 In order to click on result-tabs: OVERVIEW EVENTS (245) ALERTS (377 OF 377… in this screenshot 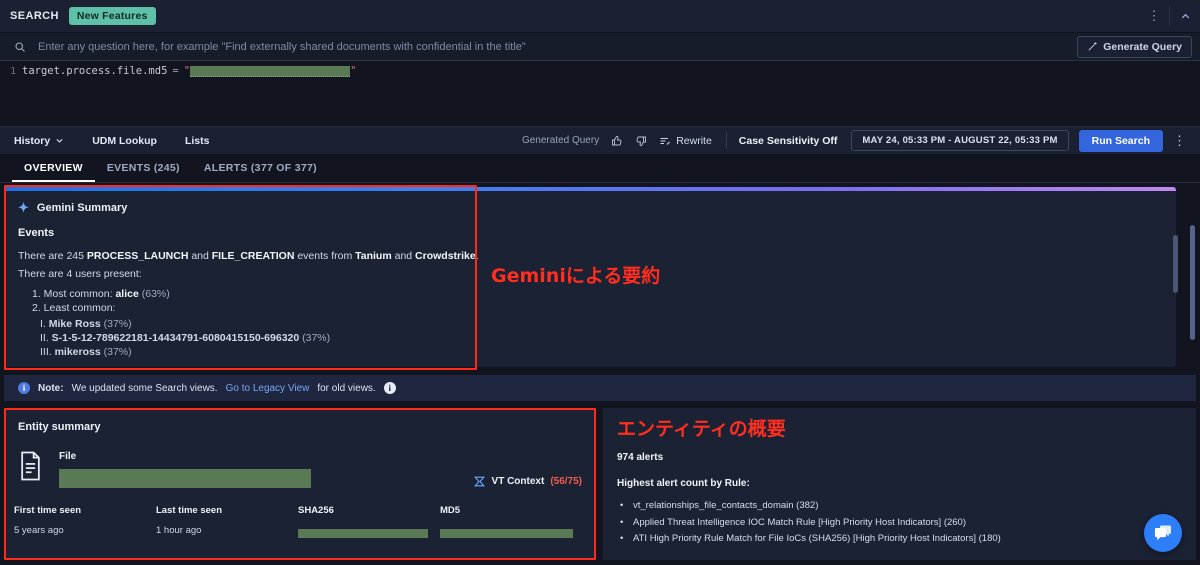, I will do `click(600, 169)`.